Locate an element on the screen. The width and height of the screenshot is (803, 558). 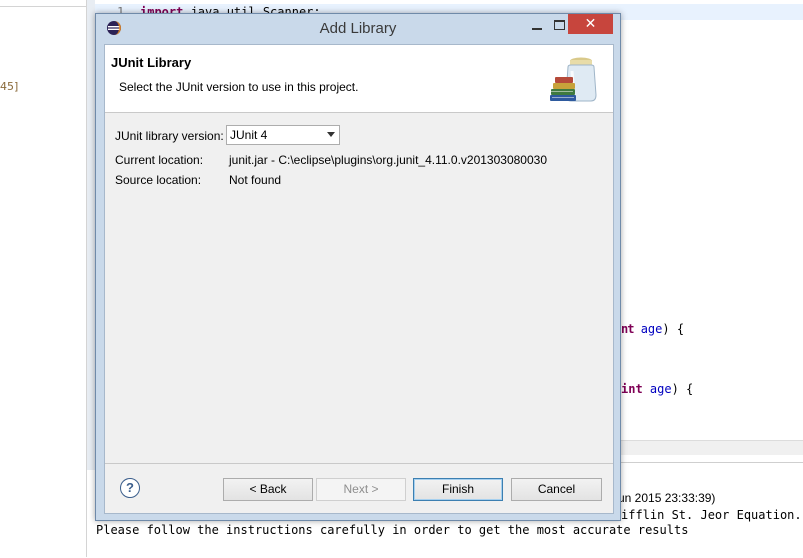
console-header: un 2015 23:33:39) is located at coordinates (667, 498).